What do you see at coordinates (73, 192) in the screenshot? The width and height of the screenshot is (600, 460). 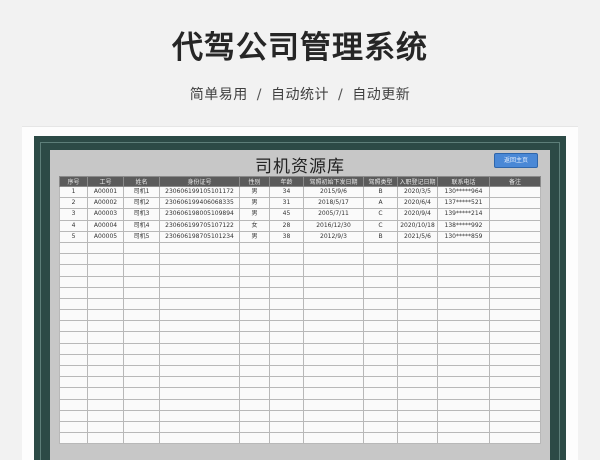 I see `table-cell: 1` at bounding box center [73, 192].